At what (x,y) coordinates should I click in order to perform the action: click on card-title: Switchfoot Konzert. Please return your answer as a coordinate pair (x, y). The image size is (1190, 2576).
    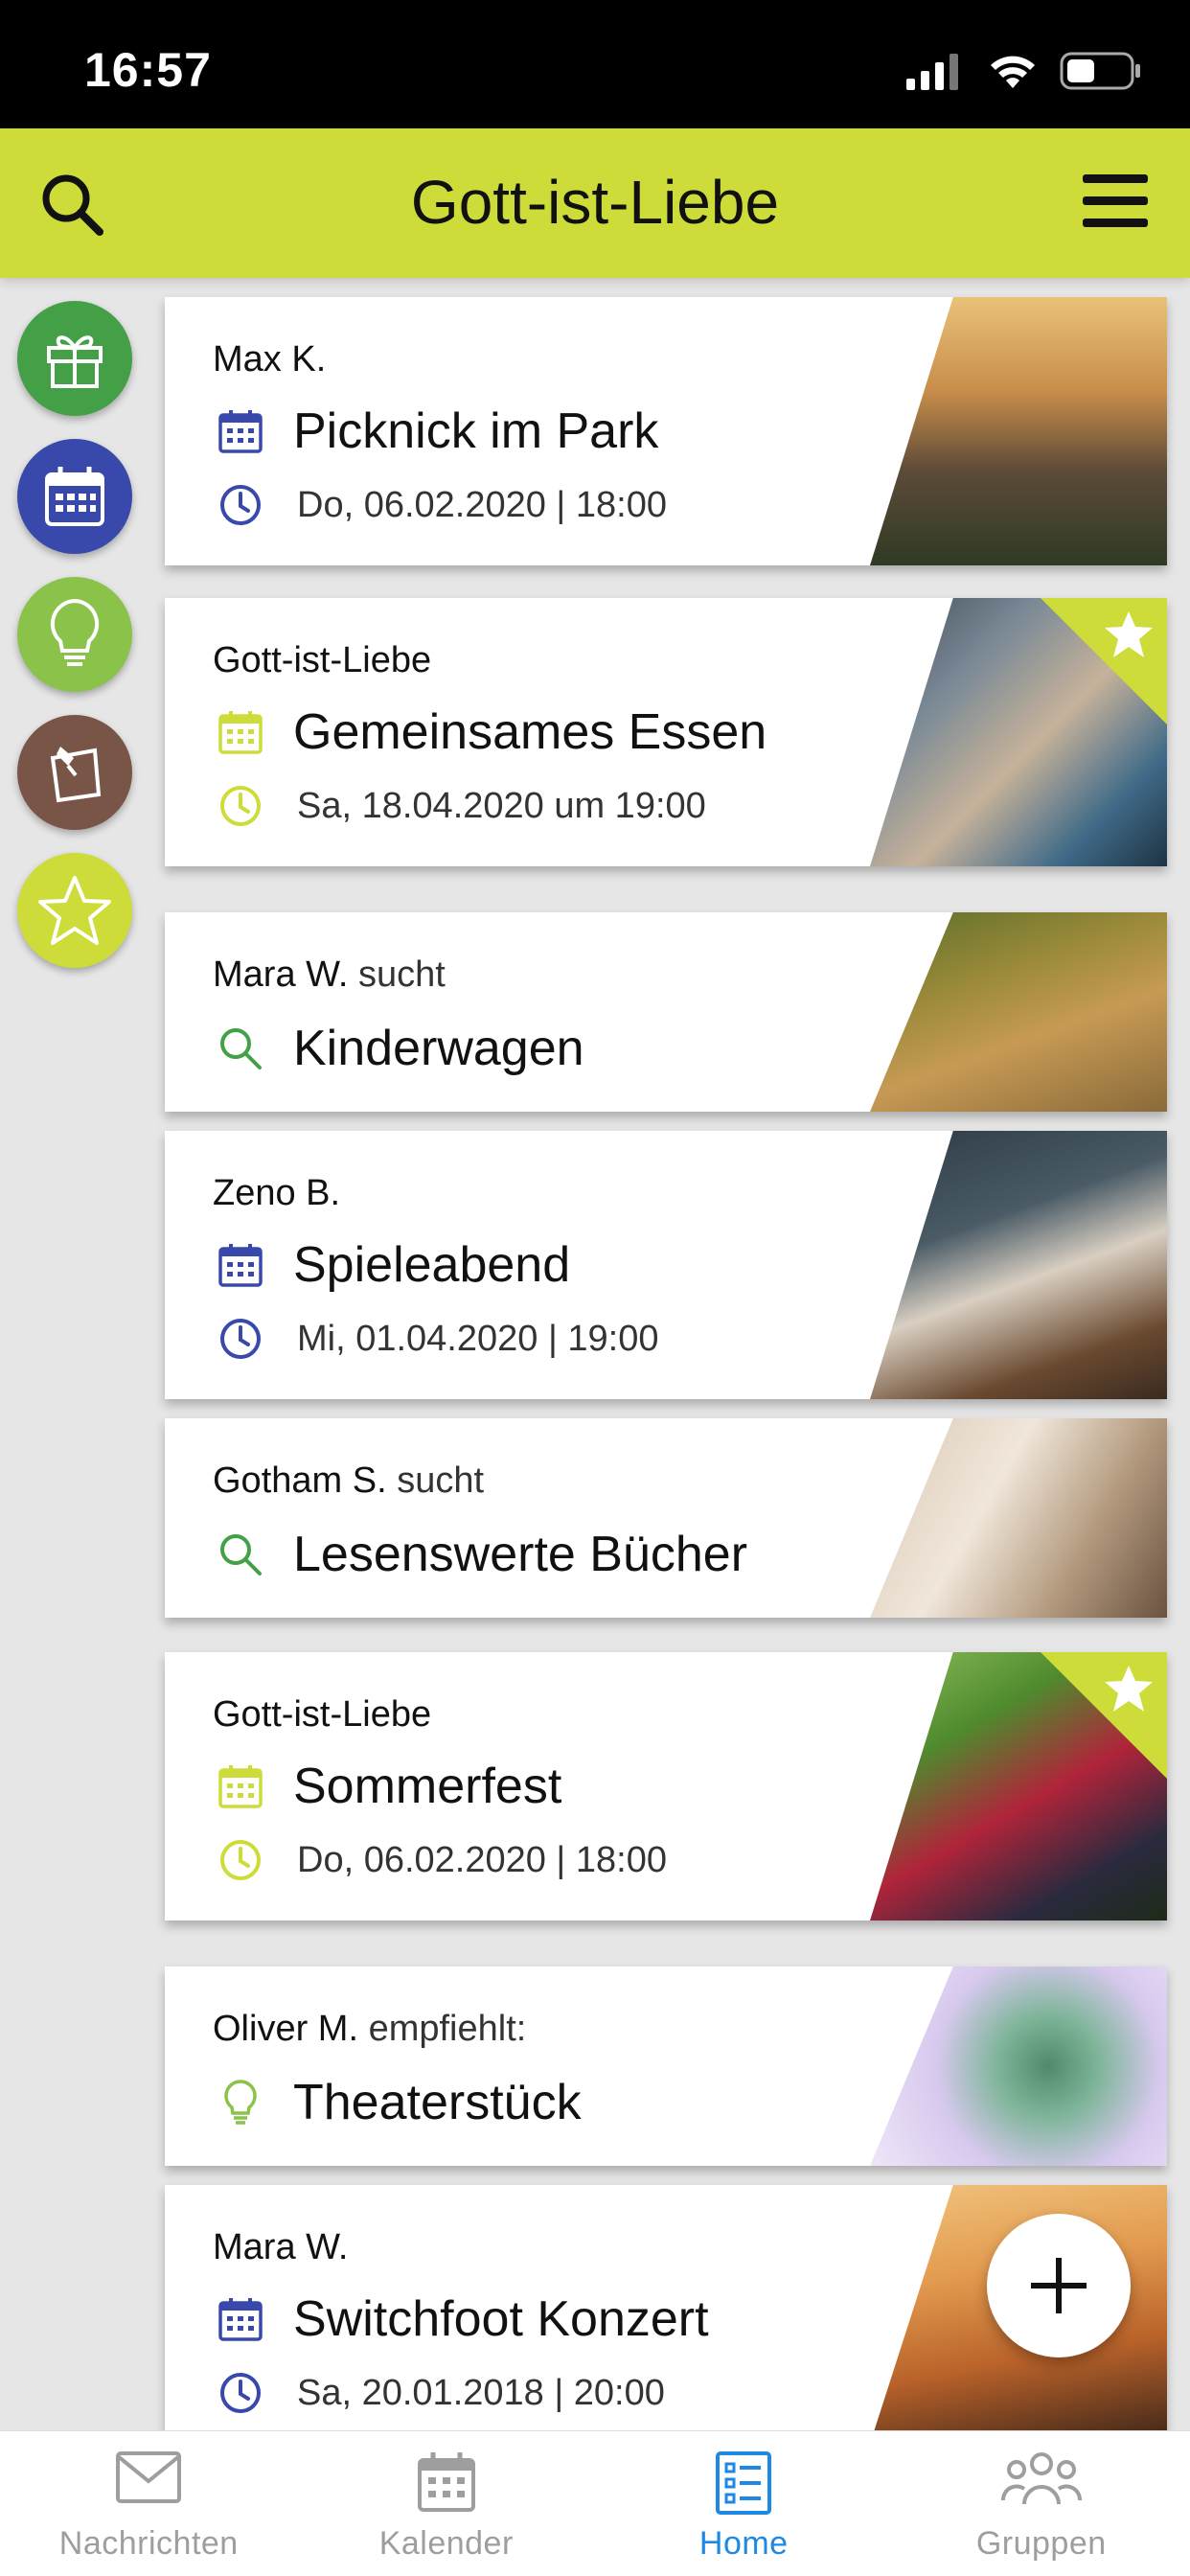
    Looking at the image, I should click on (501, 2319).